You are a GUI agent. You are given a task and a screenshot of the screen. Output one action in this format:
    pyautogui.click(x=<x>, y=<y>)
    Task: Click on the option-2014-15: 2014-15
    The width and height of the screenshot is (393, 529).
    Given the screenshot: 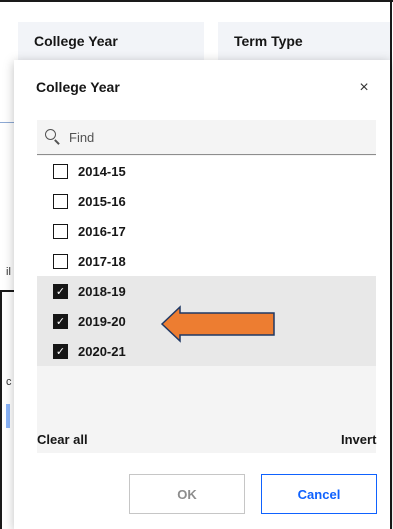 What is the action you would take?
    pyautogui.click(x=206, y=171)
    